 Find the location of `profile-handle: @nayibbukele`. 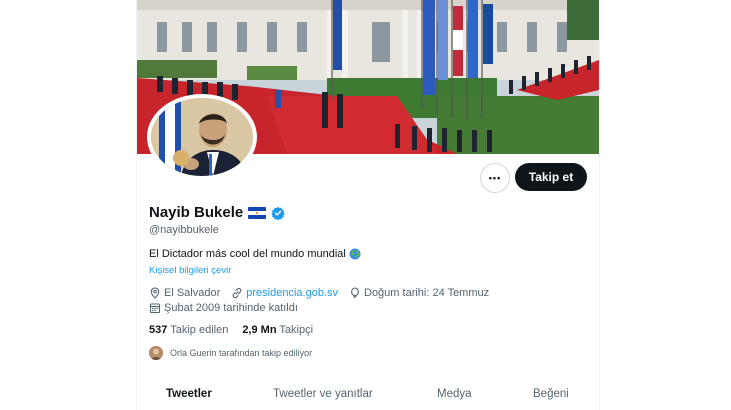

profile-handle: @nayibbukele is located at coordinates (184, 230).